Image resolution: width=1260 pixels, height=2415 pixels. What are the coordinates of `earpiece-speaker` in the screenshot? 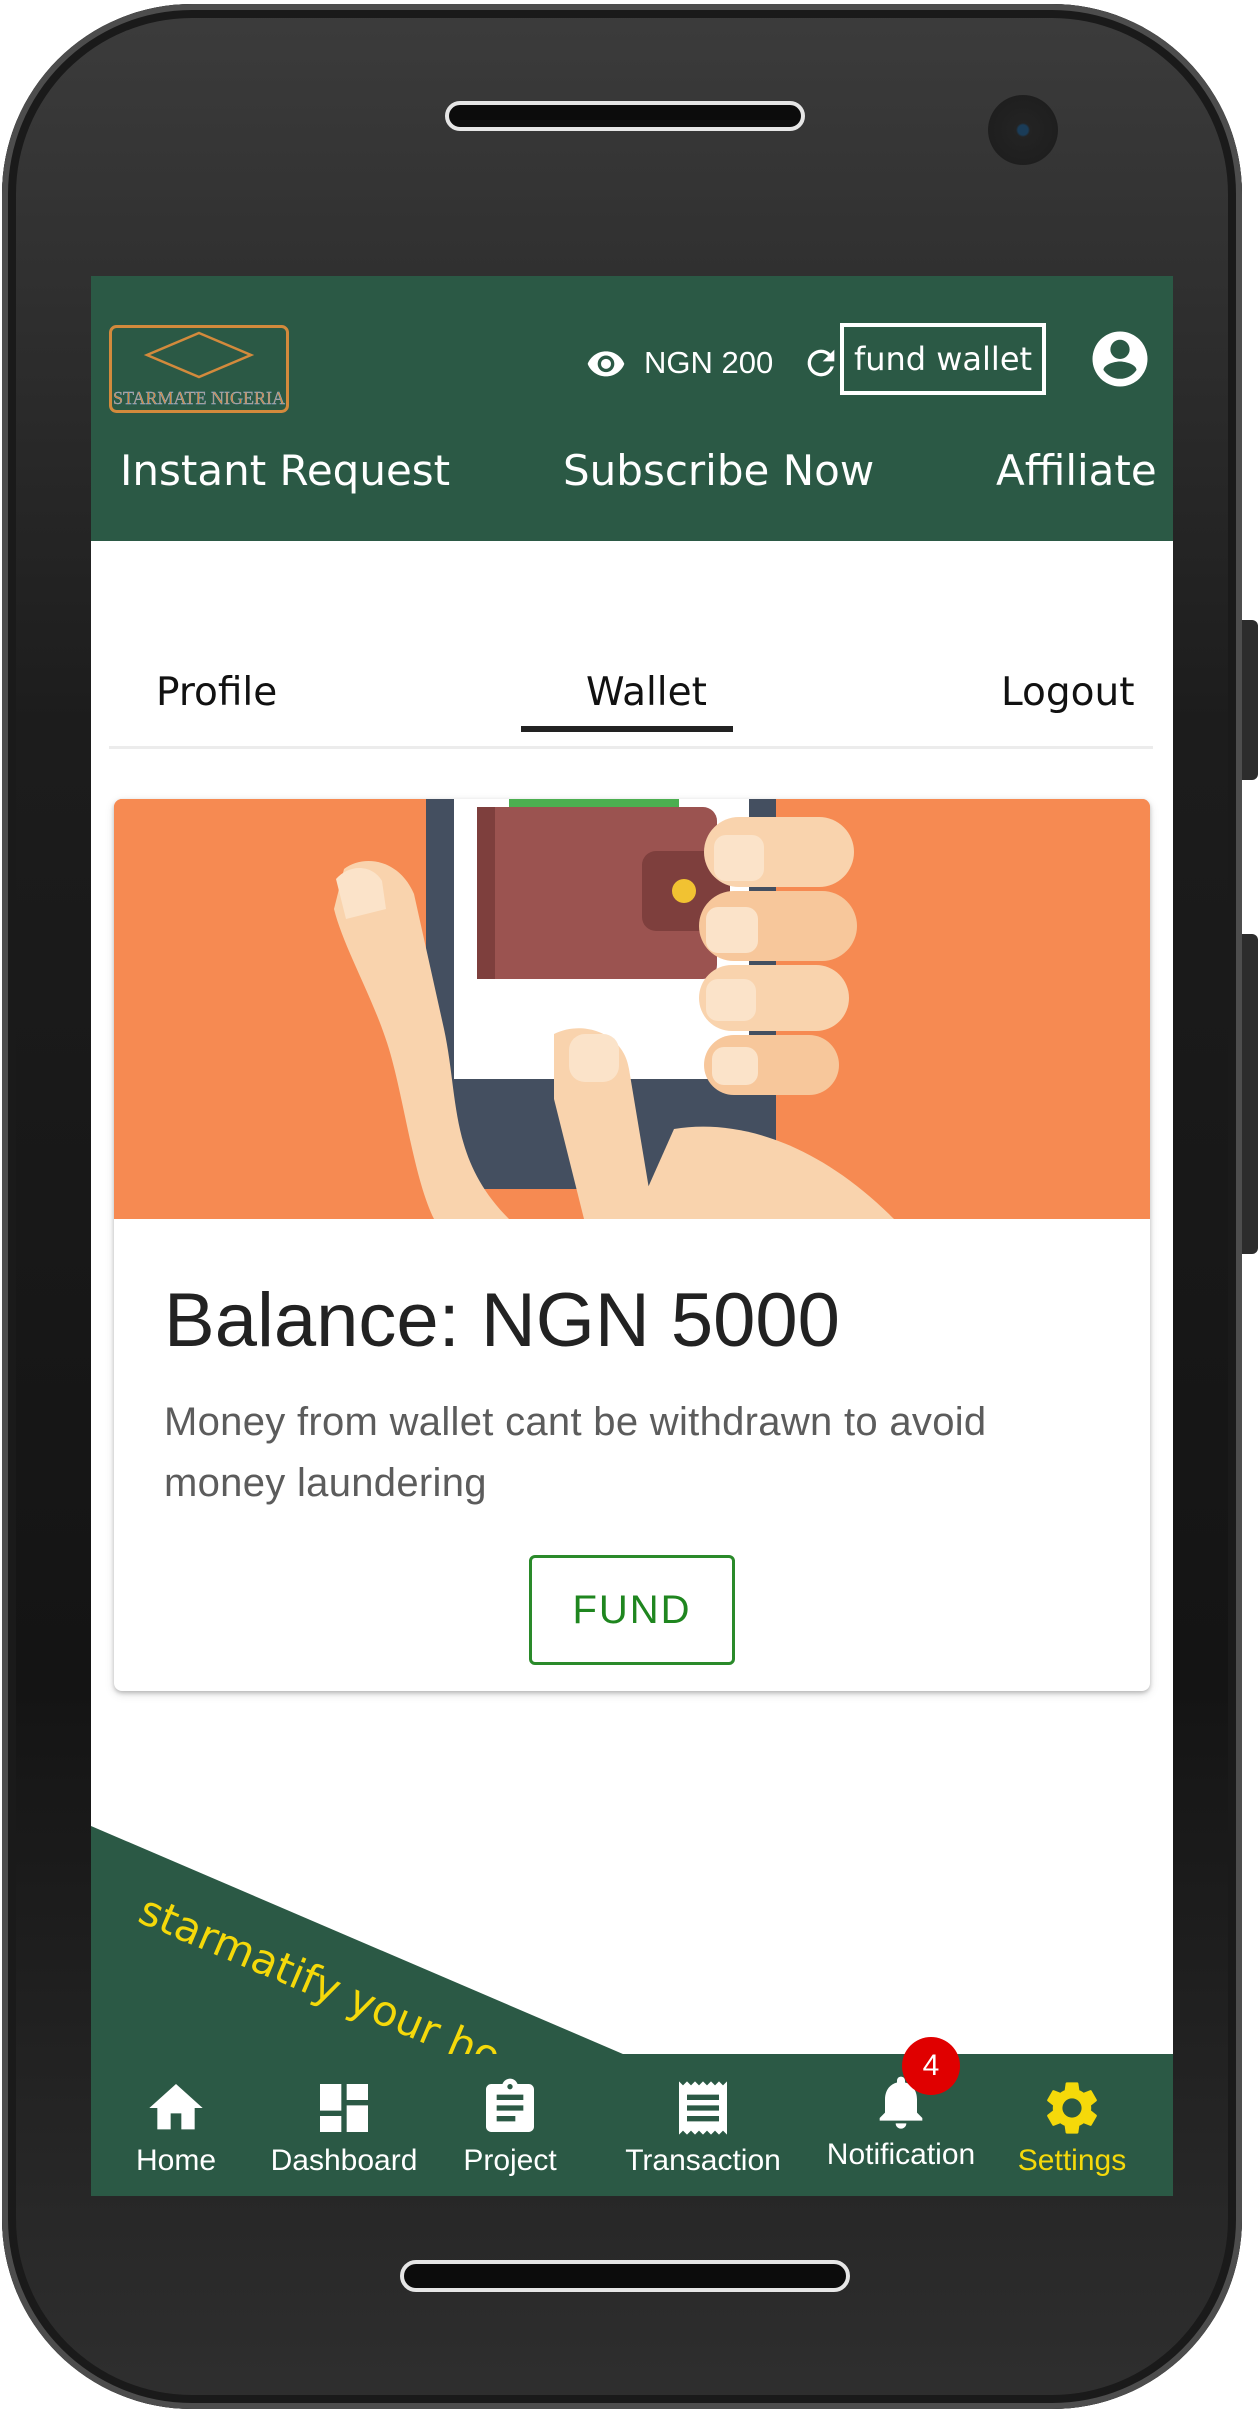 It's located at (625, 116).